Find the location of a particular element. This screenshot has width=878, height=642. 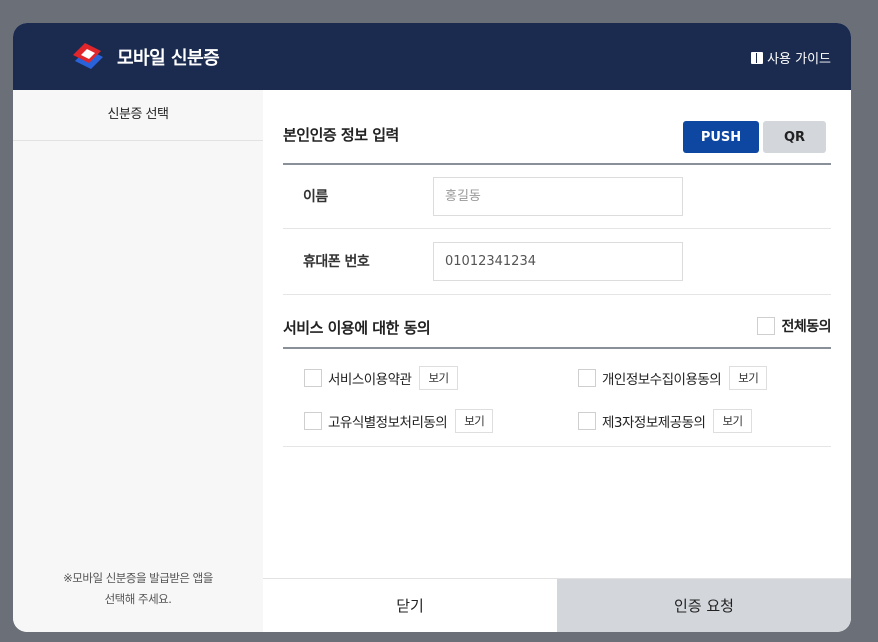

privacy-checkbox is located at coordinates (587, 378).